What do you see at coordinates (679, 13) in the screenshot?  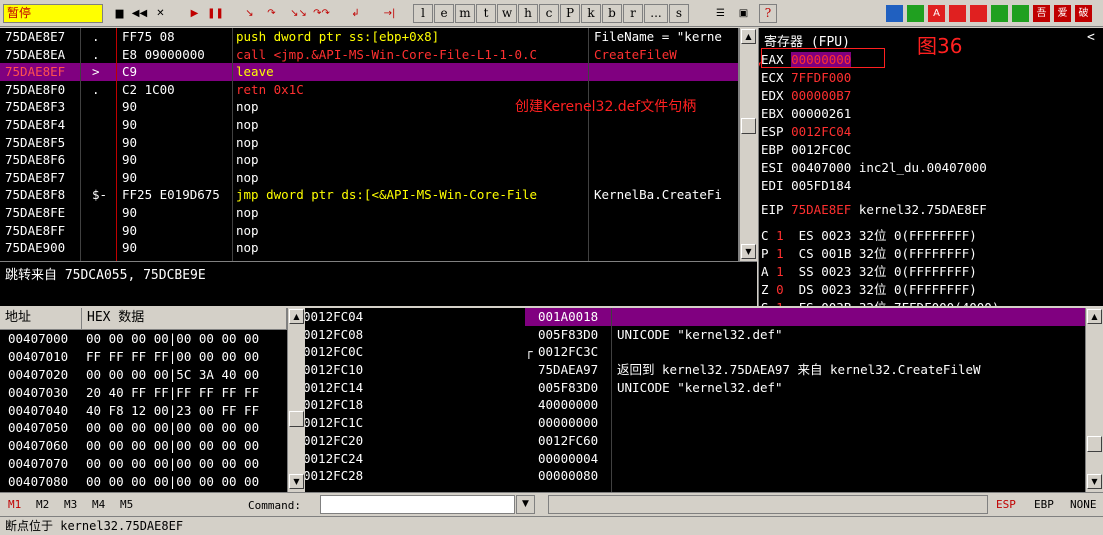 I see `toolbar-letter-button: s` at bounding box center [679, 13].